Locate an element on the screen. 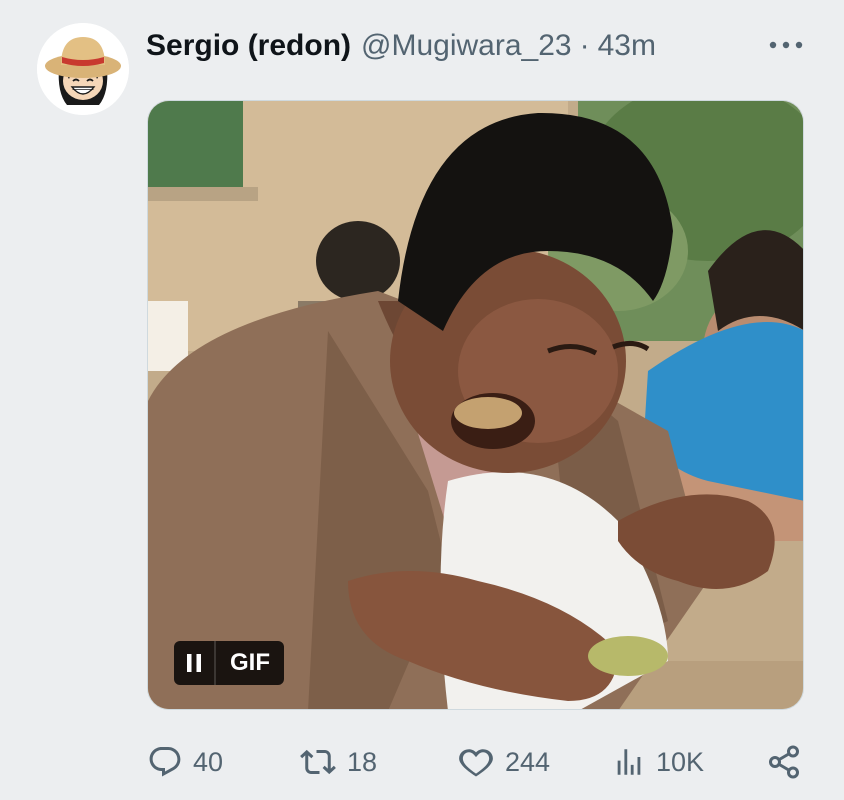 This screenshot has width=844, height=800. heart-icon is located at coordinates (476, 763).